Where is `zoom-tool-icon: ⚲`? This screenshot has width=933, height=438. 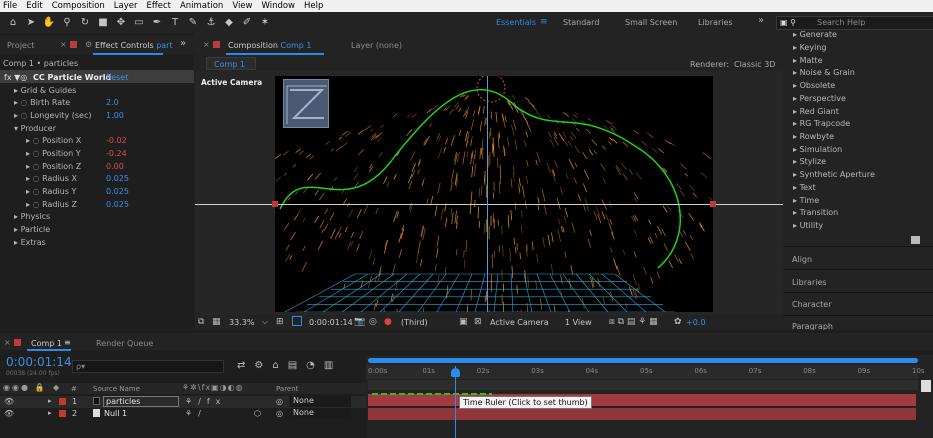
zoom-tool-icon: ⚲ is located at coordinates (67, 23).